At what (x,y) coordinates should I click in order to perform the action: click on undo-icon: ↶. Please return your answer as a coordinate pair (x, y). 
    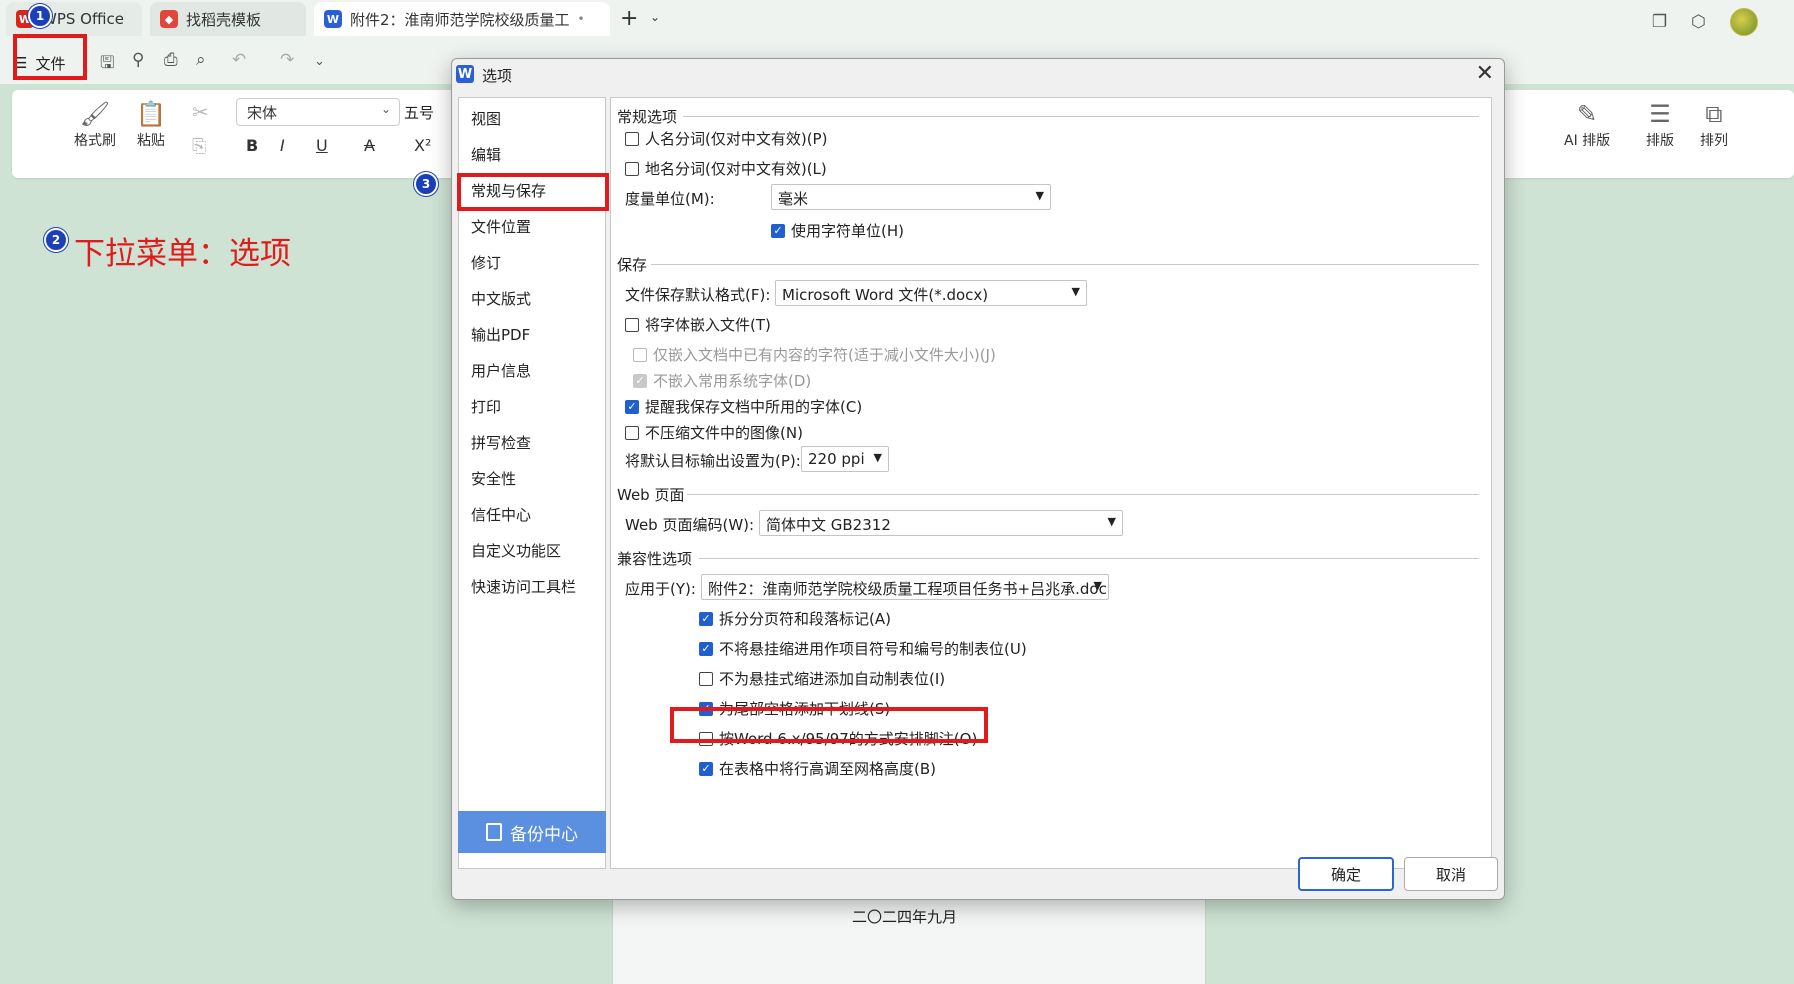
    Looking at the image, I should click on (239, 60).